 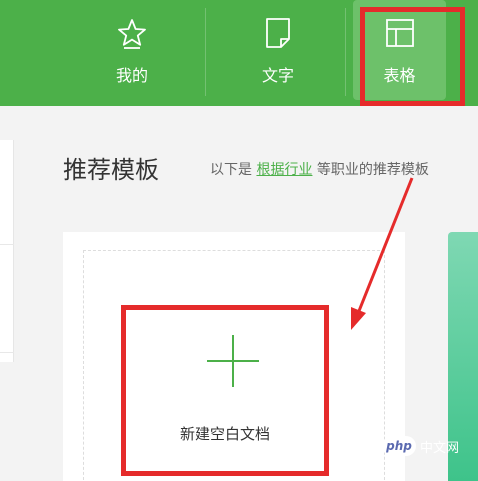 I want to click on php-logo-icon: php, so click(x=399, y=446).